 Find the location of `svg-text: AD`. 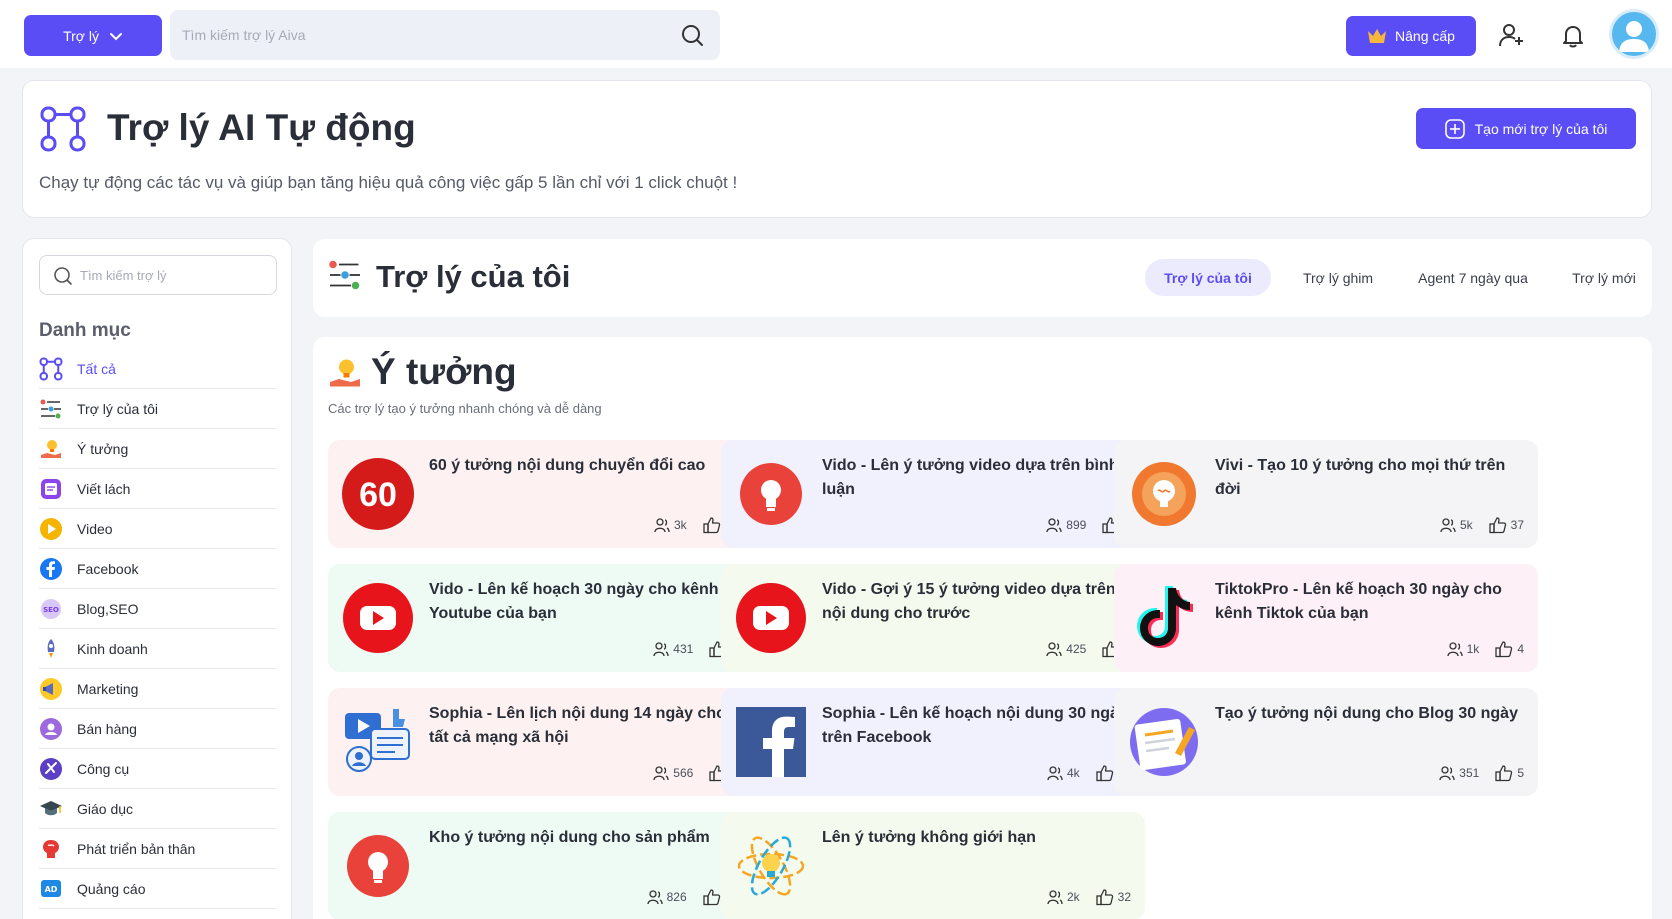

svg-text: AD is located at coordinates (51, 889).